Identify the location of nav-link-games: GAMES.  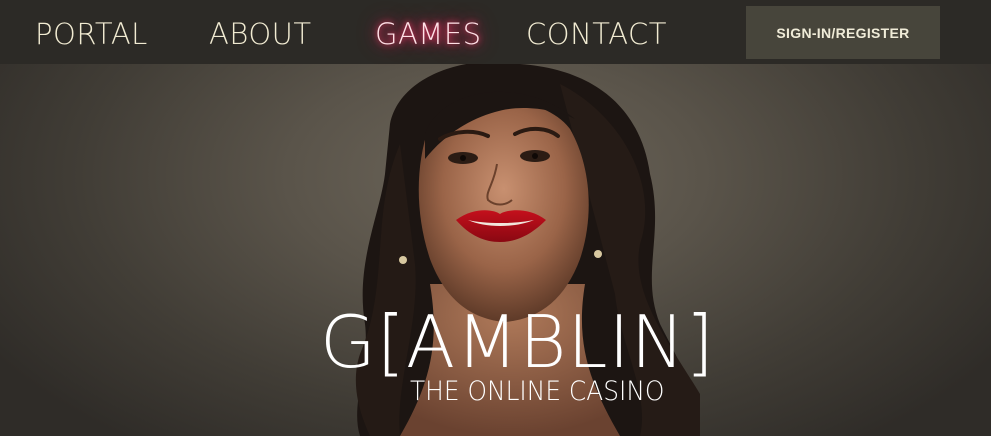
(428, 34).